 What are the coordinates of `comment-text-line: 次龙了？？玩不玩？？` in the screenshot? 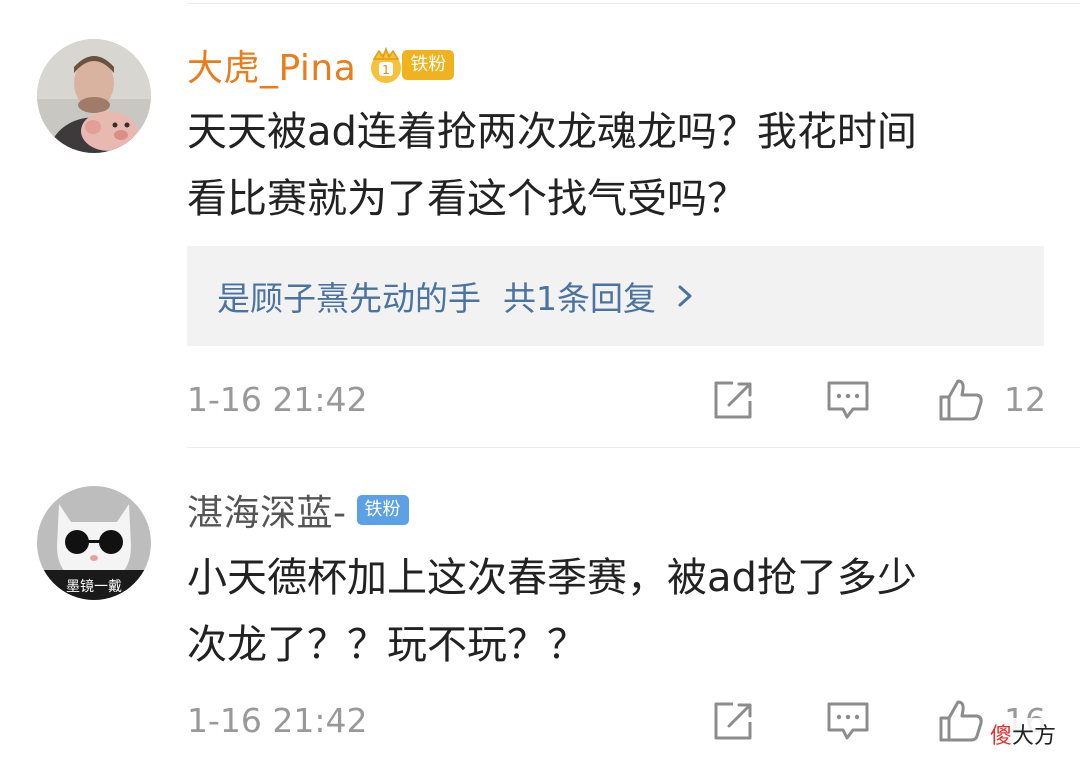 It's located at (387, 645).